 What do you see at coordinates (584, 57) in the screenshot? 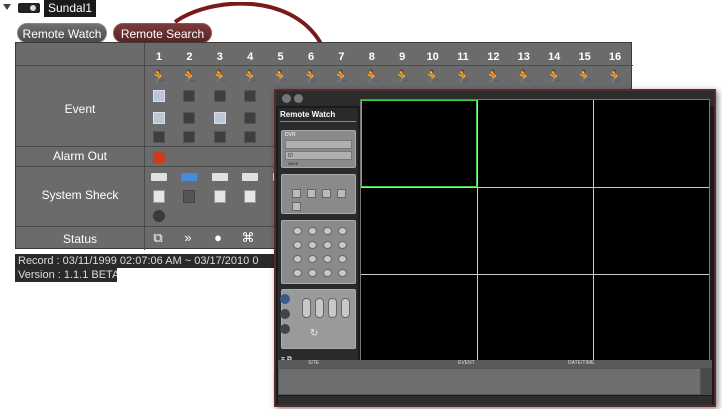
I see `channel-number: 15` at bounding box center [584, 57].